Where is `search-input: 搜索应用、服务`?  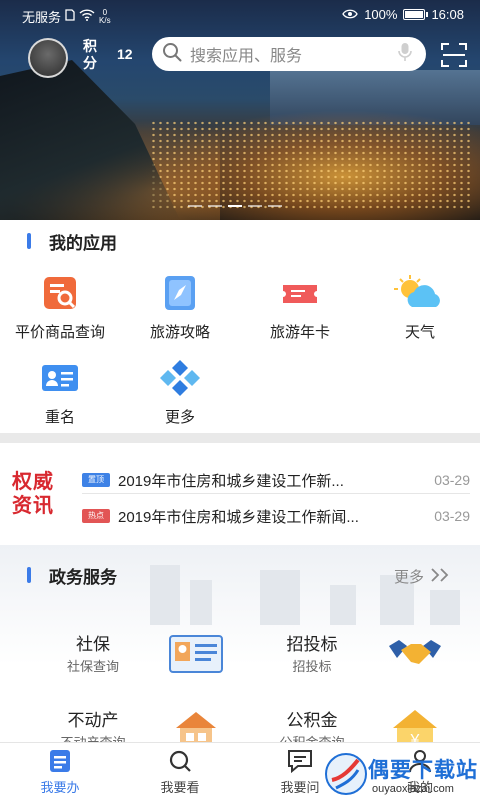
search-input: 搜索应用、服务 is located at coordinates (294, 54).